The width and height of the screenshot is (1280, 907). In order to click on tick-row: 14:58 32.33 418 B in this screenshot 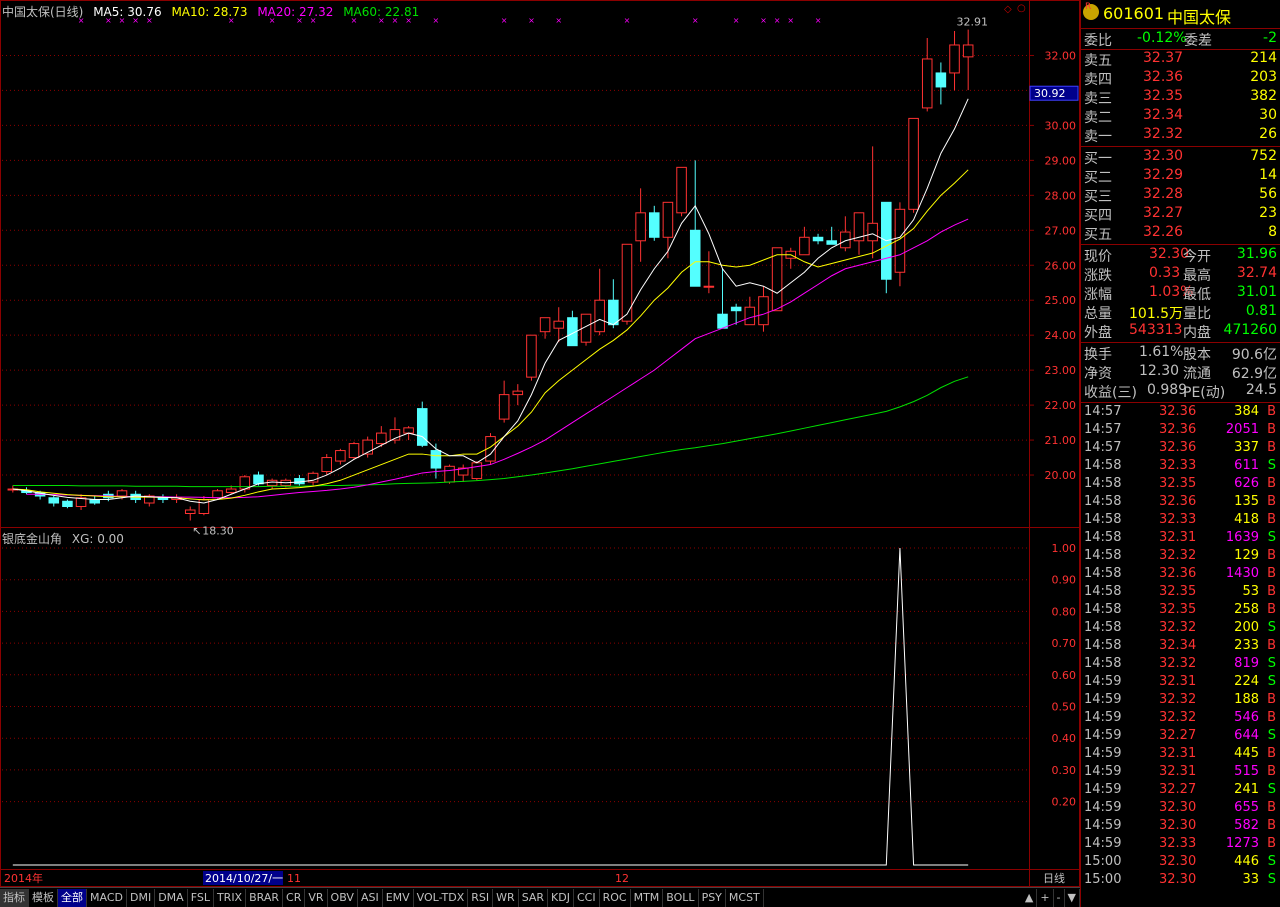, I will do `click(1180, 521)`.